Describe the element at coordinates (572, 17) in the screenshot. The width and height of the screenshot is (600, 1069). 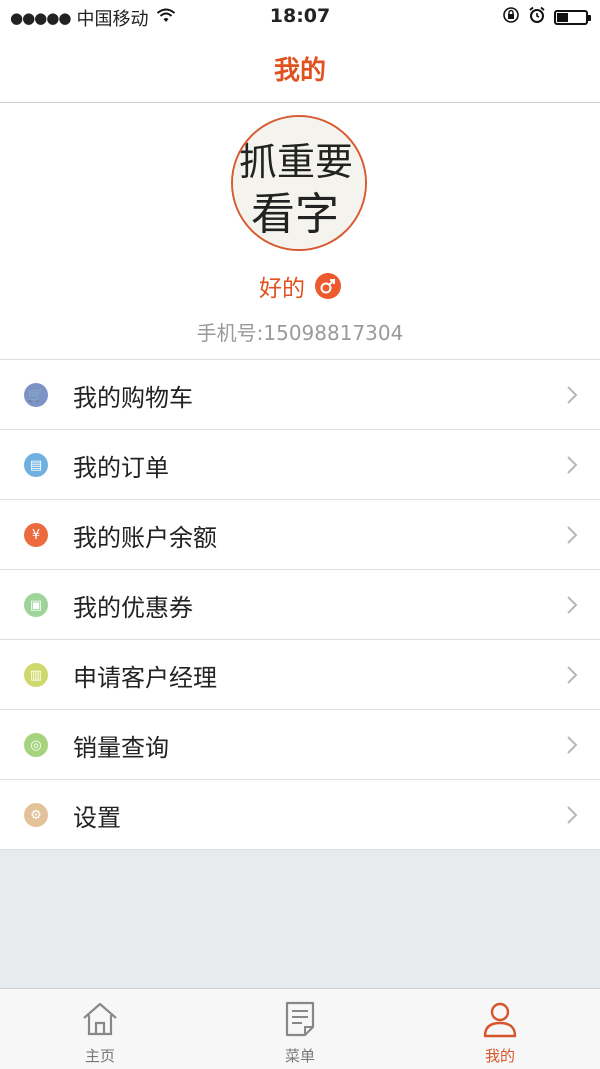
I see `battery-icon` at that location.